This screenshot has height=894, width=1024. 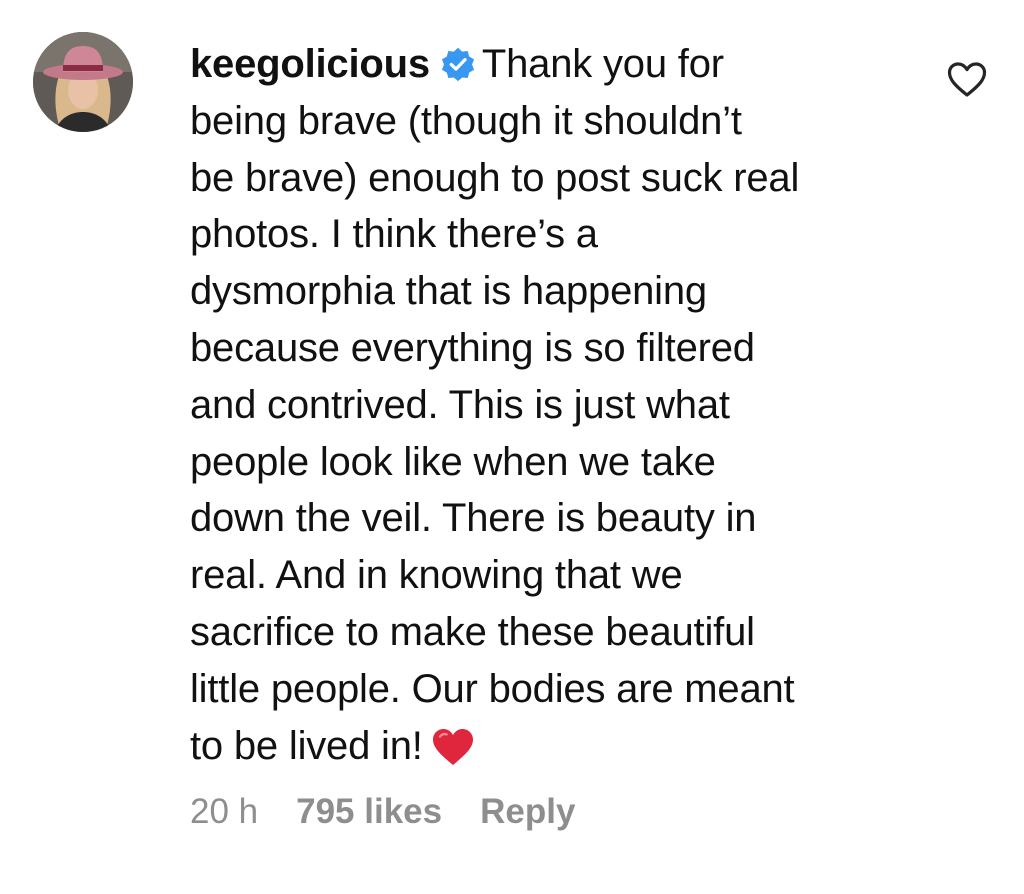 What do you see at coordinates (466, 120) in the screenshot?
I see `comment-text-line: being brave (though it shouldn’t` at bounding box center [466, 120].